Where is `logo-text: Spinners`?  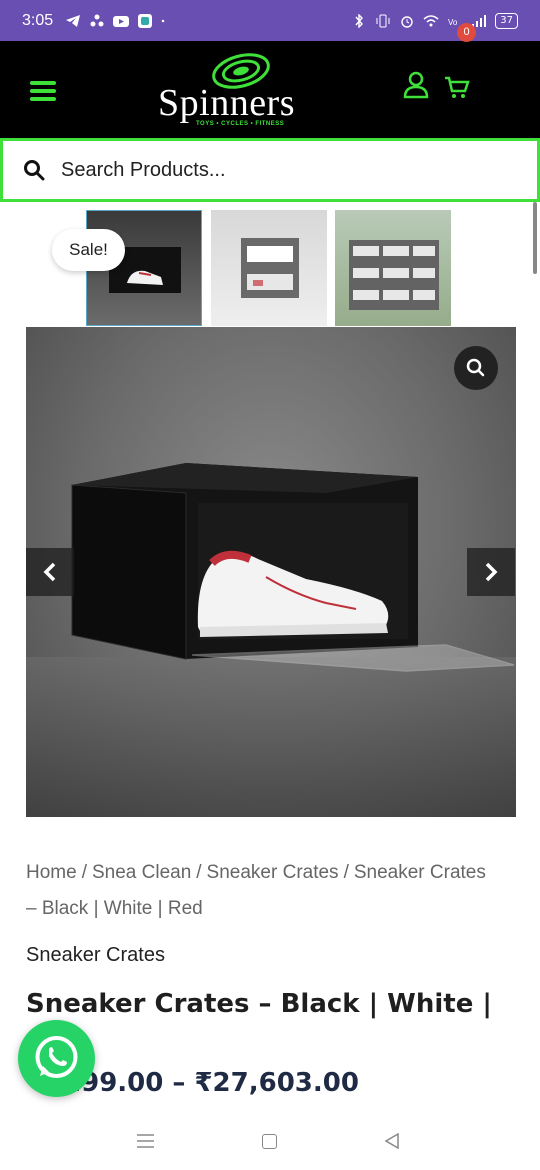 logo-text: Spinners is located at coordinates (226, 103).